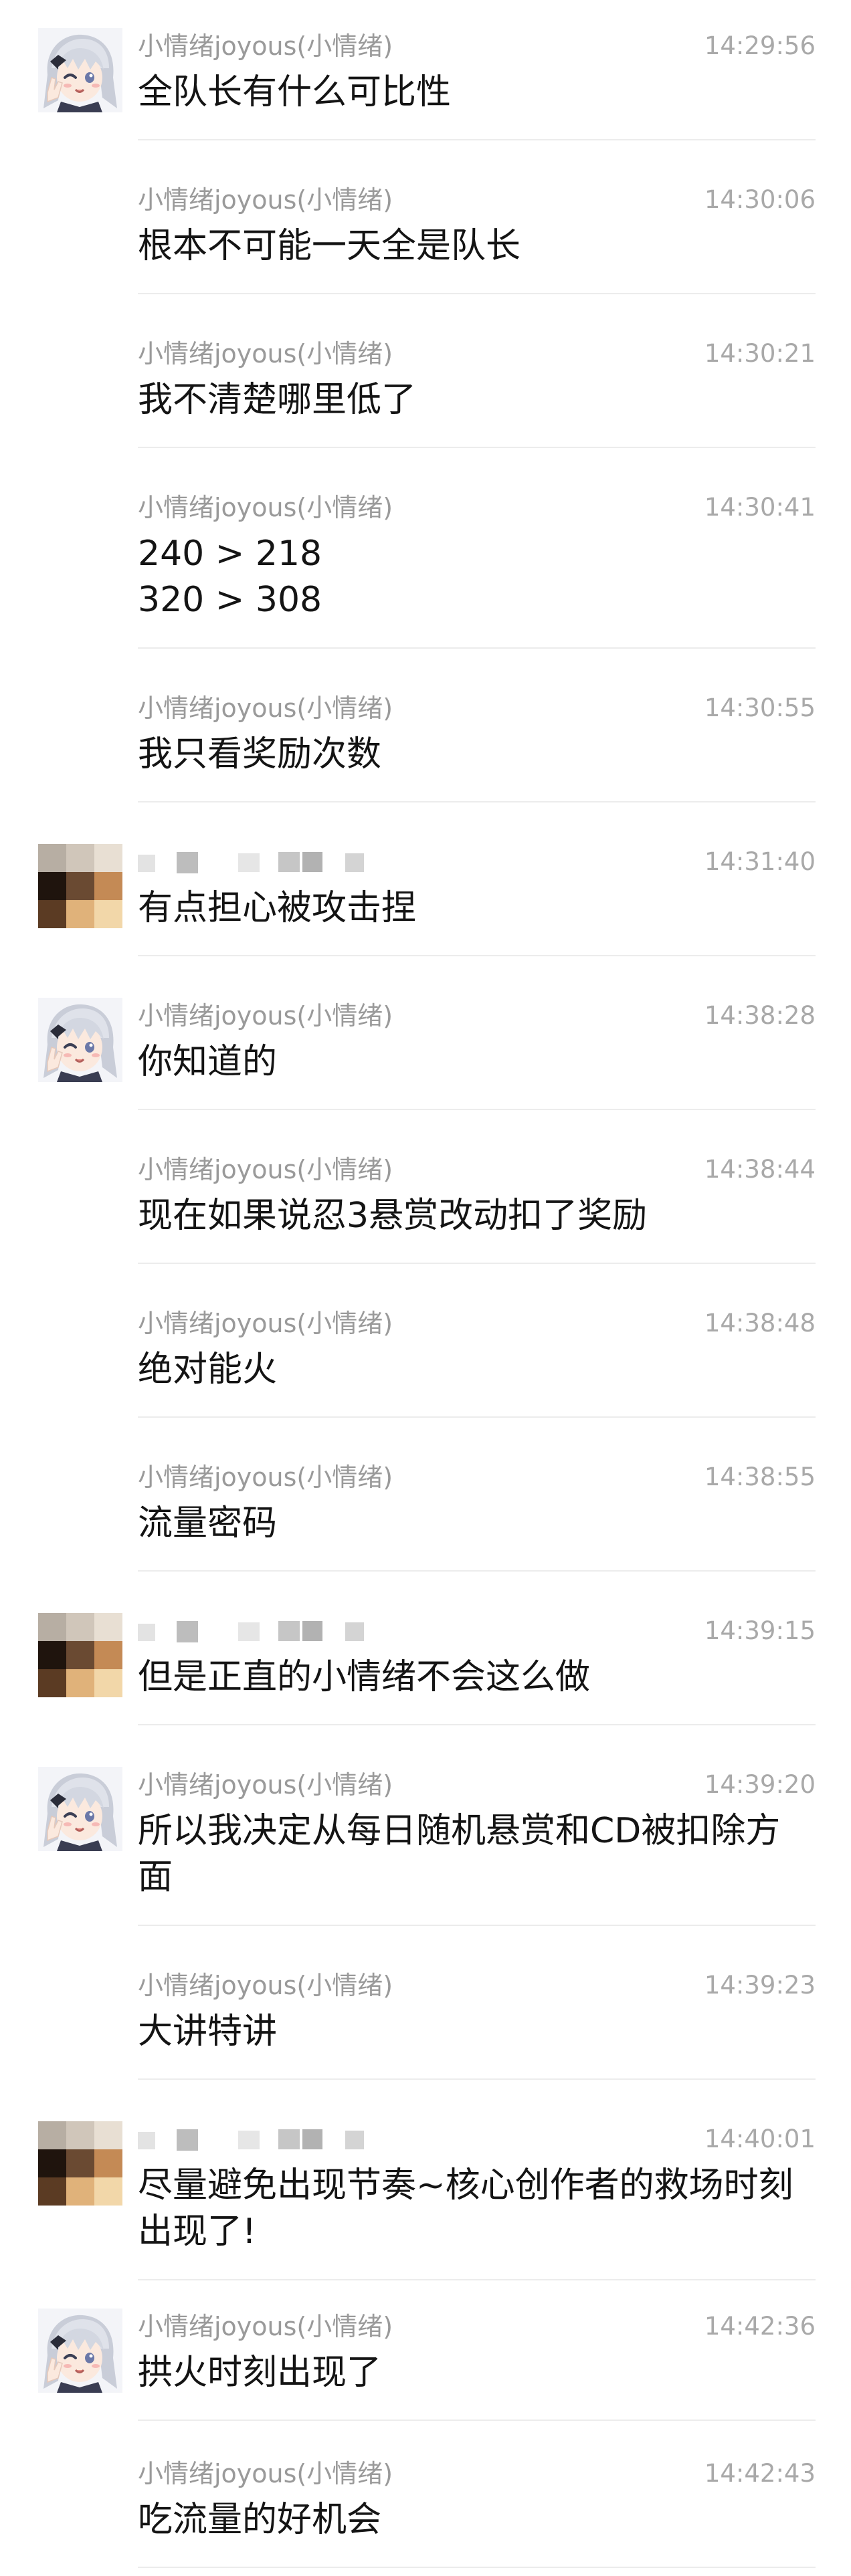 This screenshot has width=851, height=2576. What do you see at coordinates (425, 2498) in the screenshot?
I see `message-item: 小情绪joyous(小情绪) 14:42:43 吃流量的好机会` at bounding box center [425, 2498].